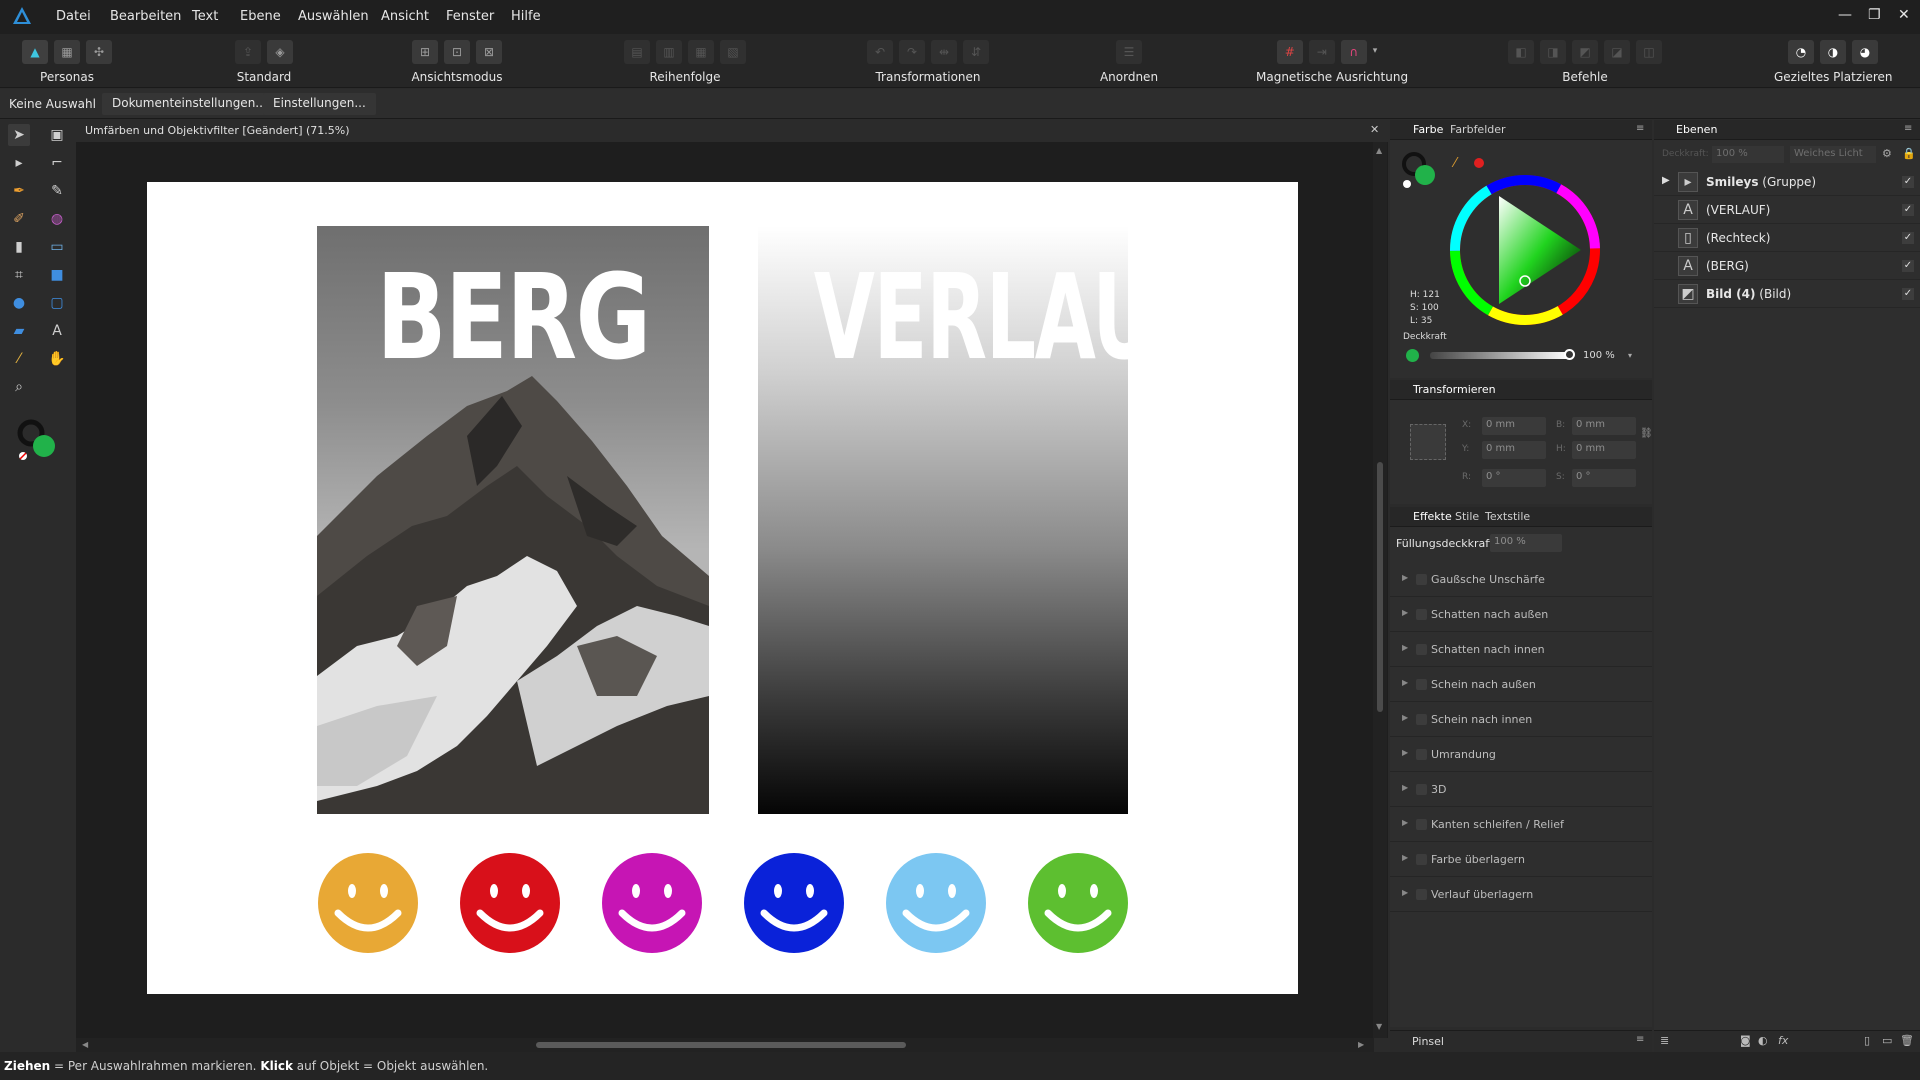  Describe the element at coordinates (35, 52) in the screenshot. I see `designer-persona-icon: ▲` at that location.